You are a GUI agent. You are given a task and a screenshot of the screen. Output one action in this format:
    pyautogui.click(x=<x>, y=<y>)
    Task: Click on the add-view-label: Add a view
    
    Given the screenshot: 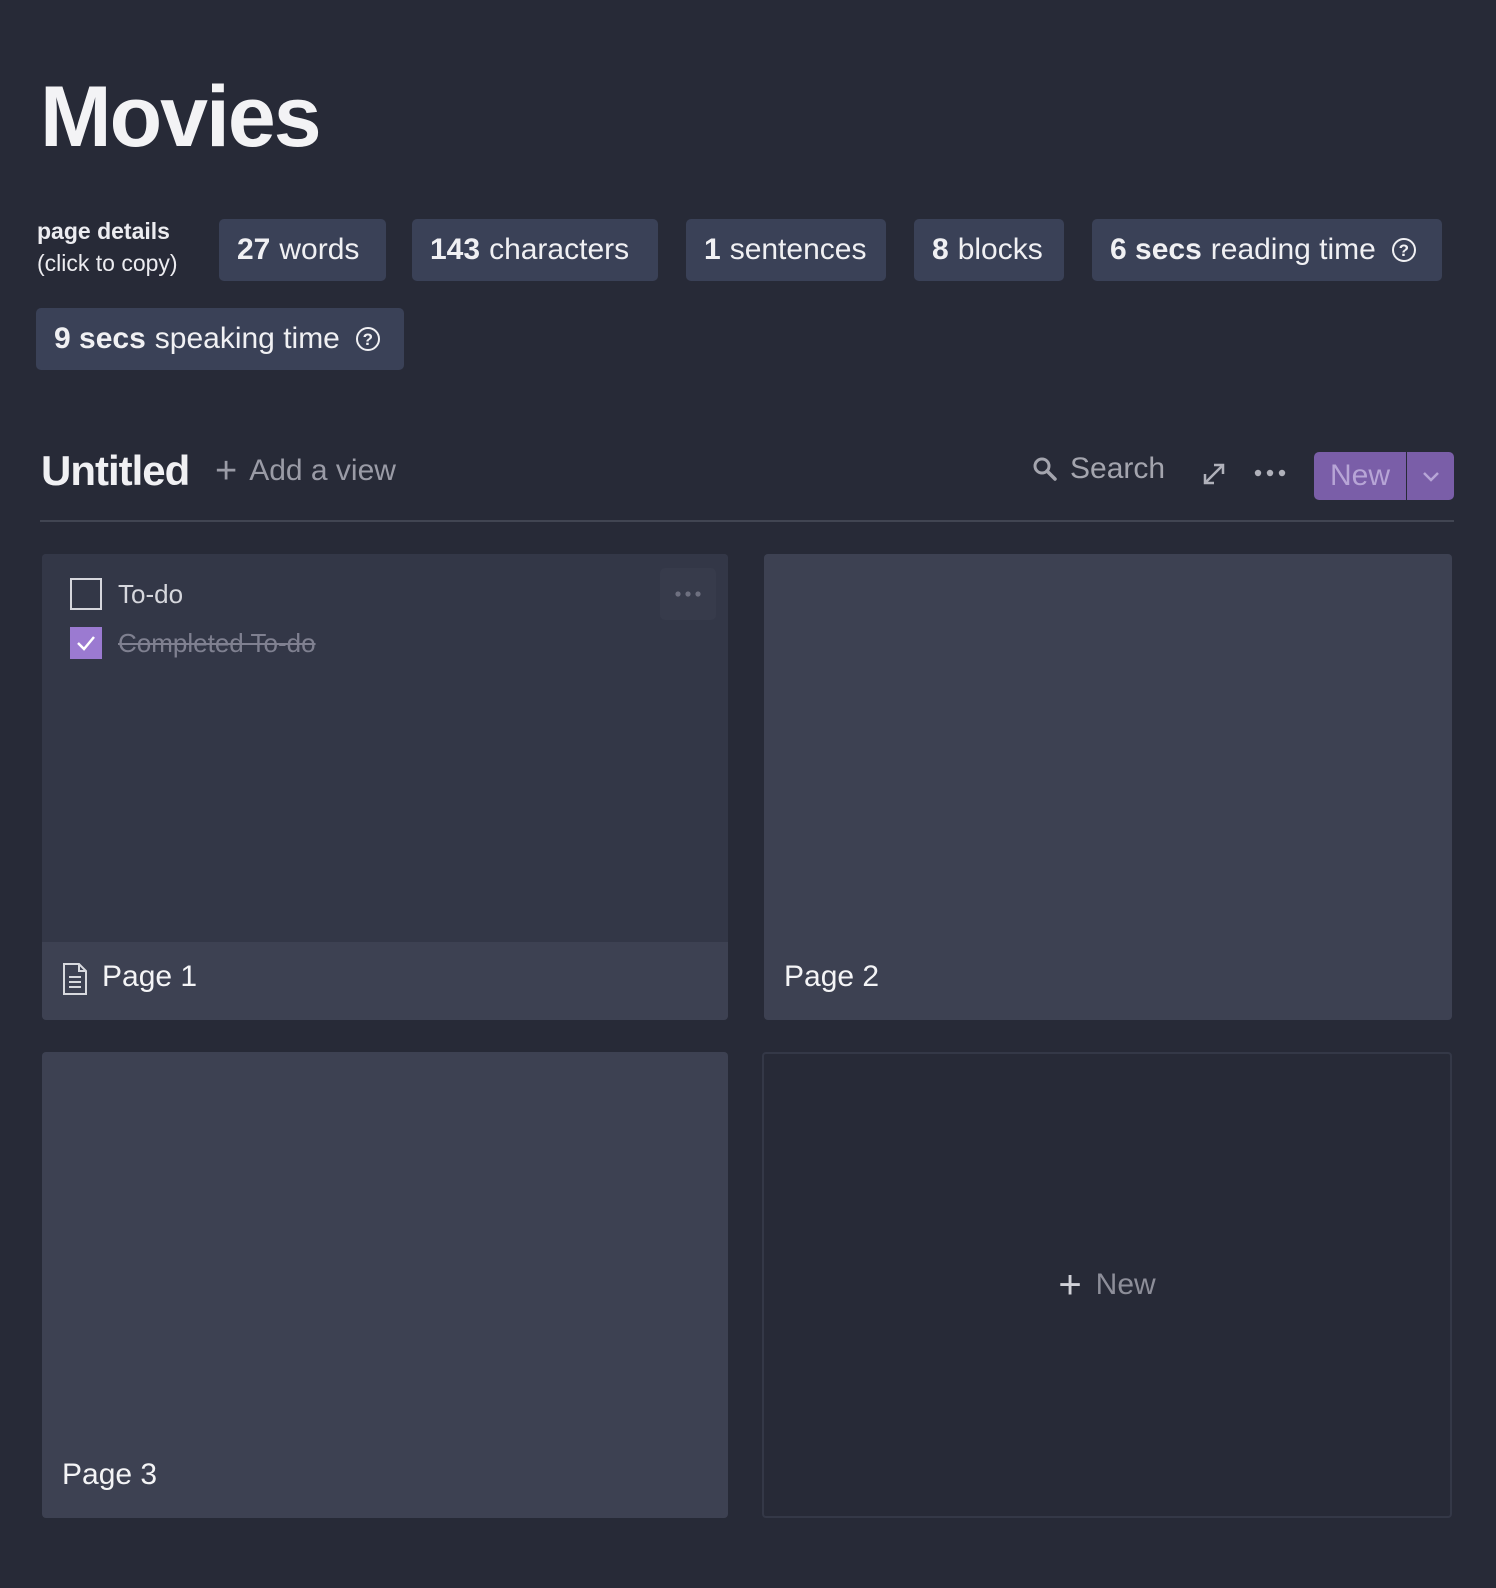 What is the action you would take?
    pyautogui.click(x=322, y=470)
    